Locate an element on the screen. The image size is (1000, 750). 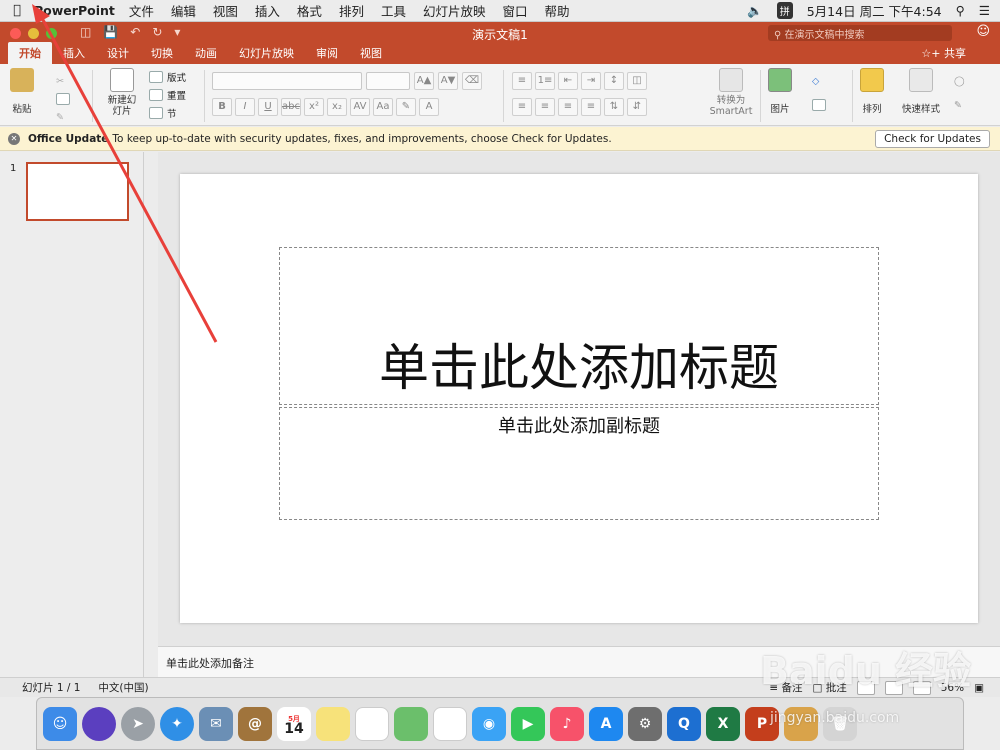
underline-icon: U is located at coordinates (268, 107).